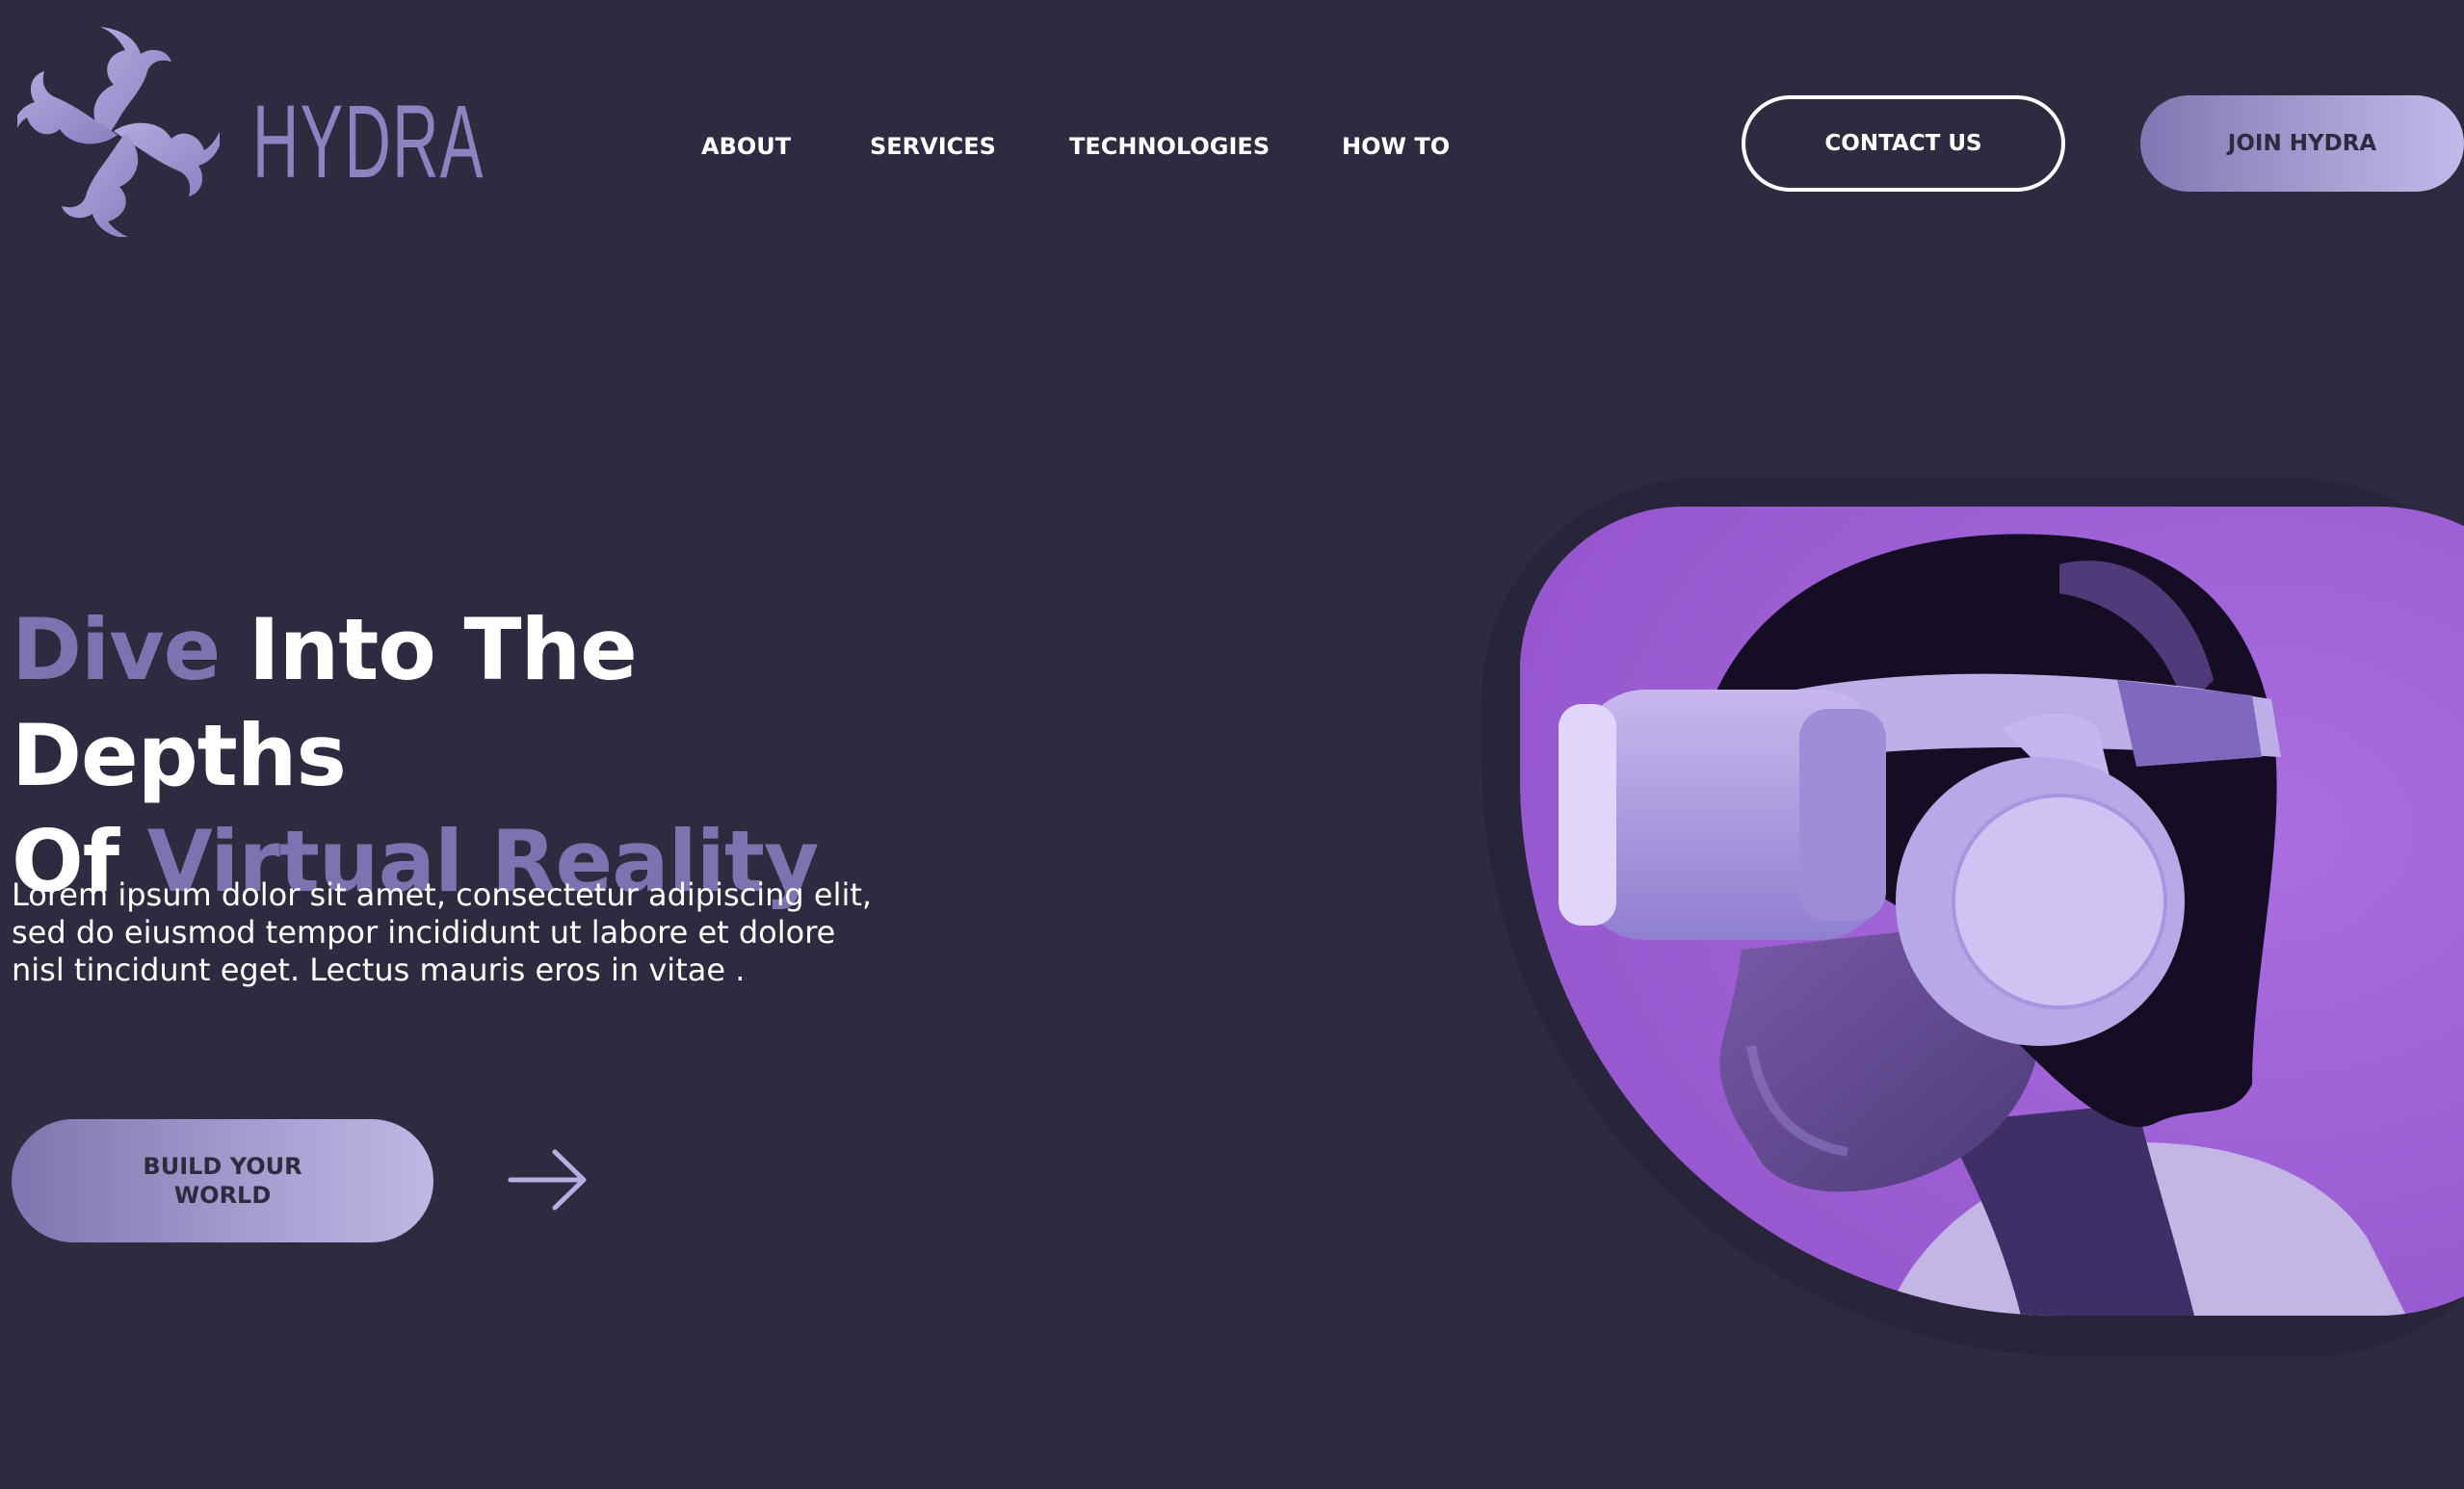 The width and height of the screenshot is (2464, 1489). I want to click on headline-word-dive: Dive, so click(116, 649).